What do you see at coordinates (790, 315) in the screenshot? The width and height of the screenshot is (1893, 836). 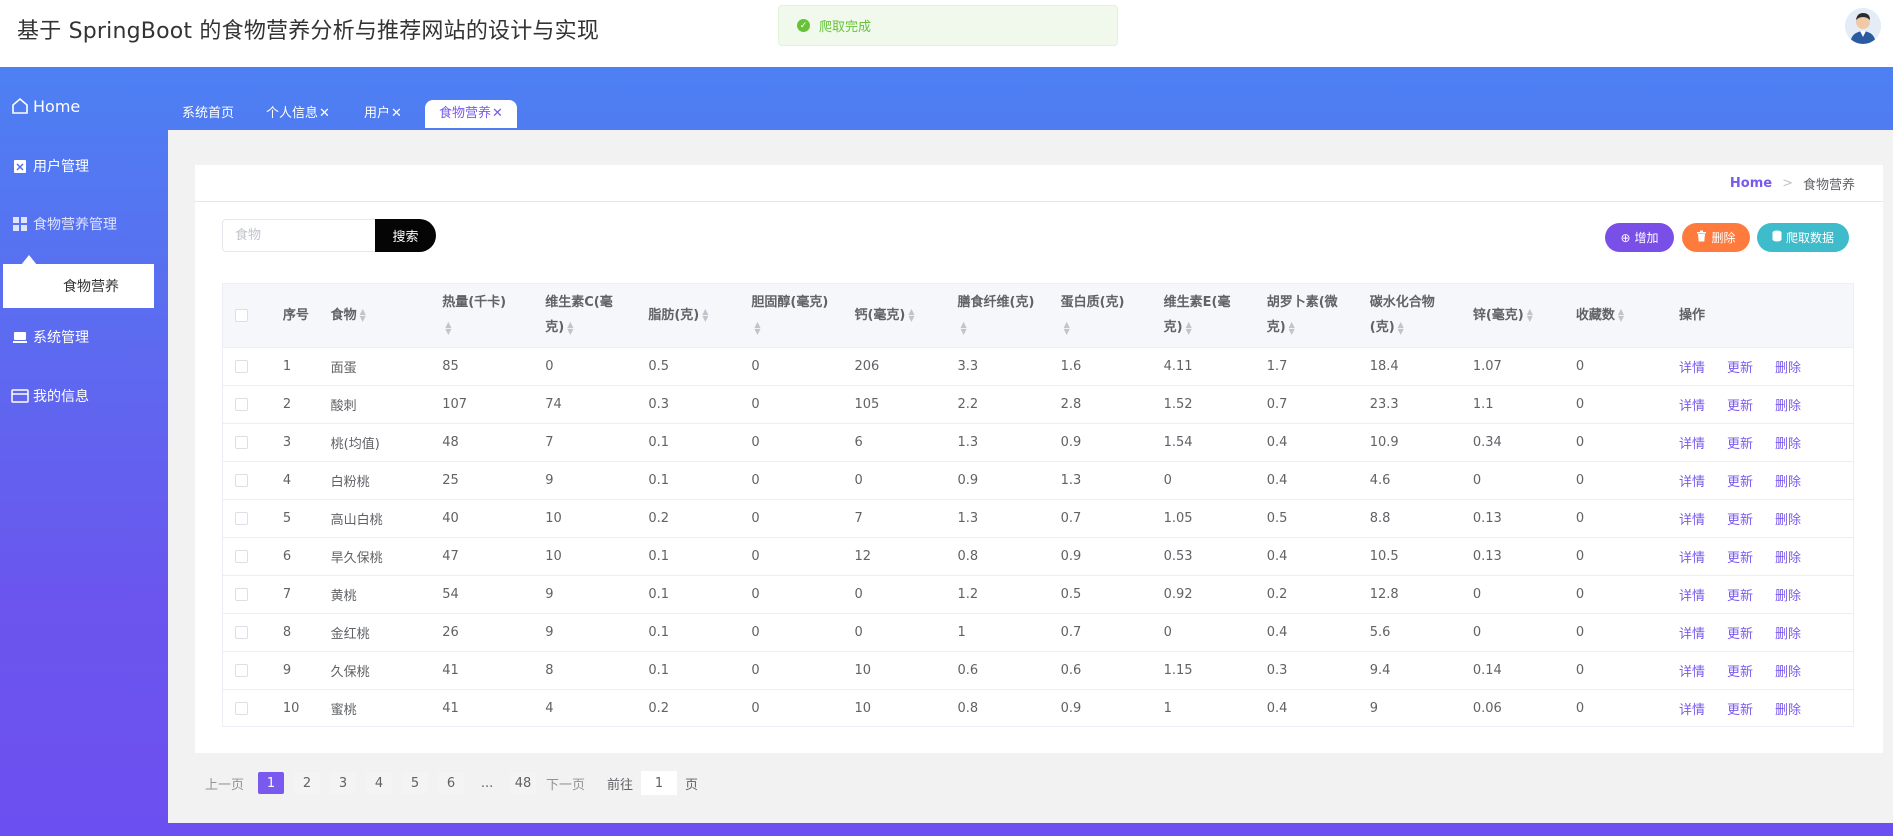 I see `column-header: 胆固醇(毫克) ▲ ▼` at bounding box center [790, 315].